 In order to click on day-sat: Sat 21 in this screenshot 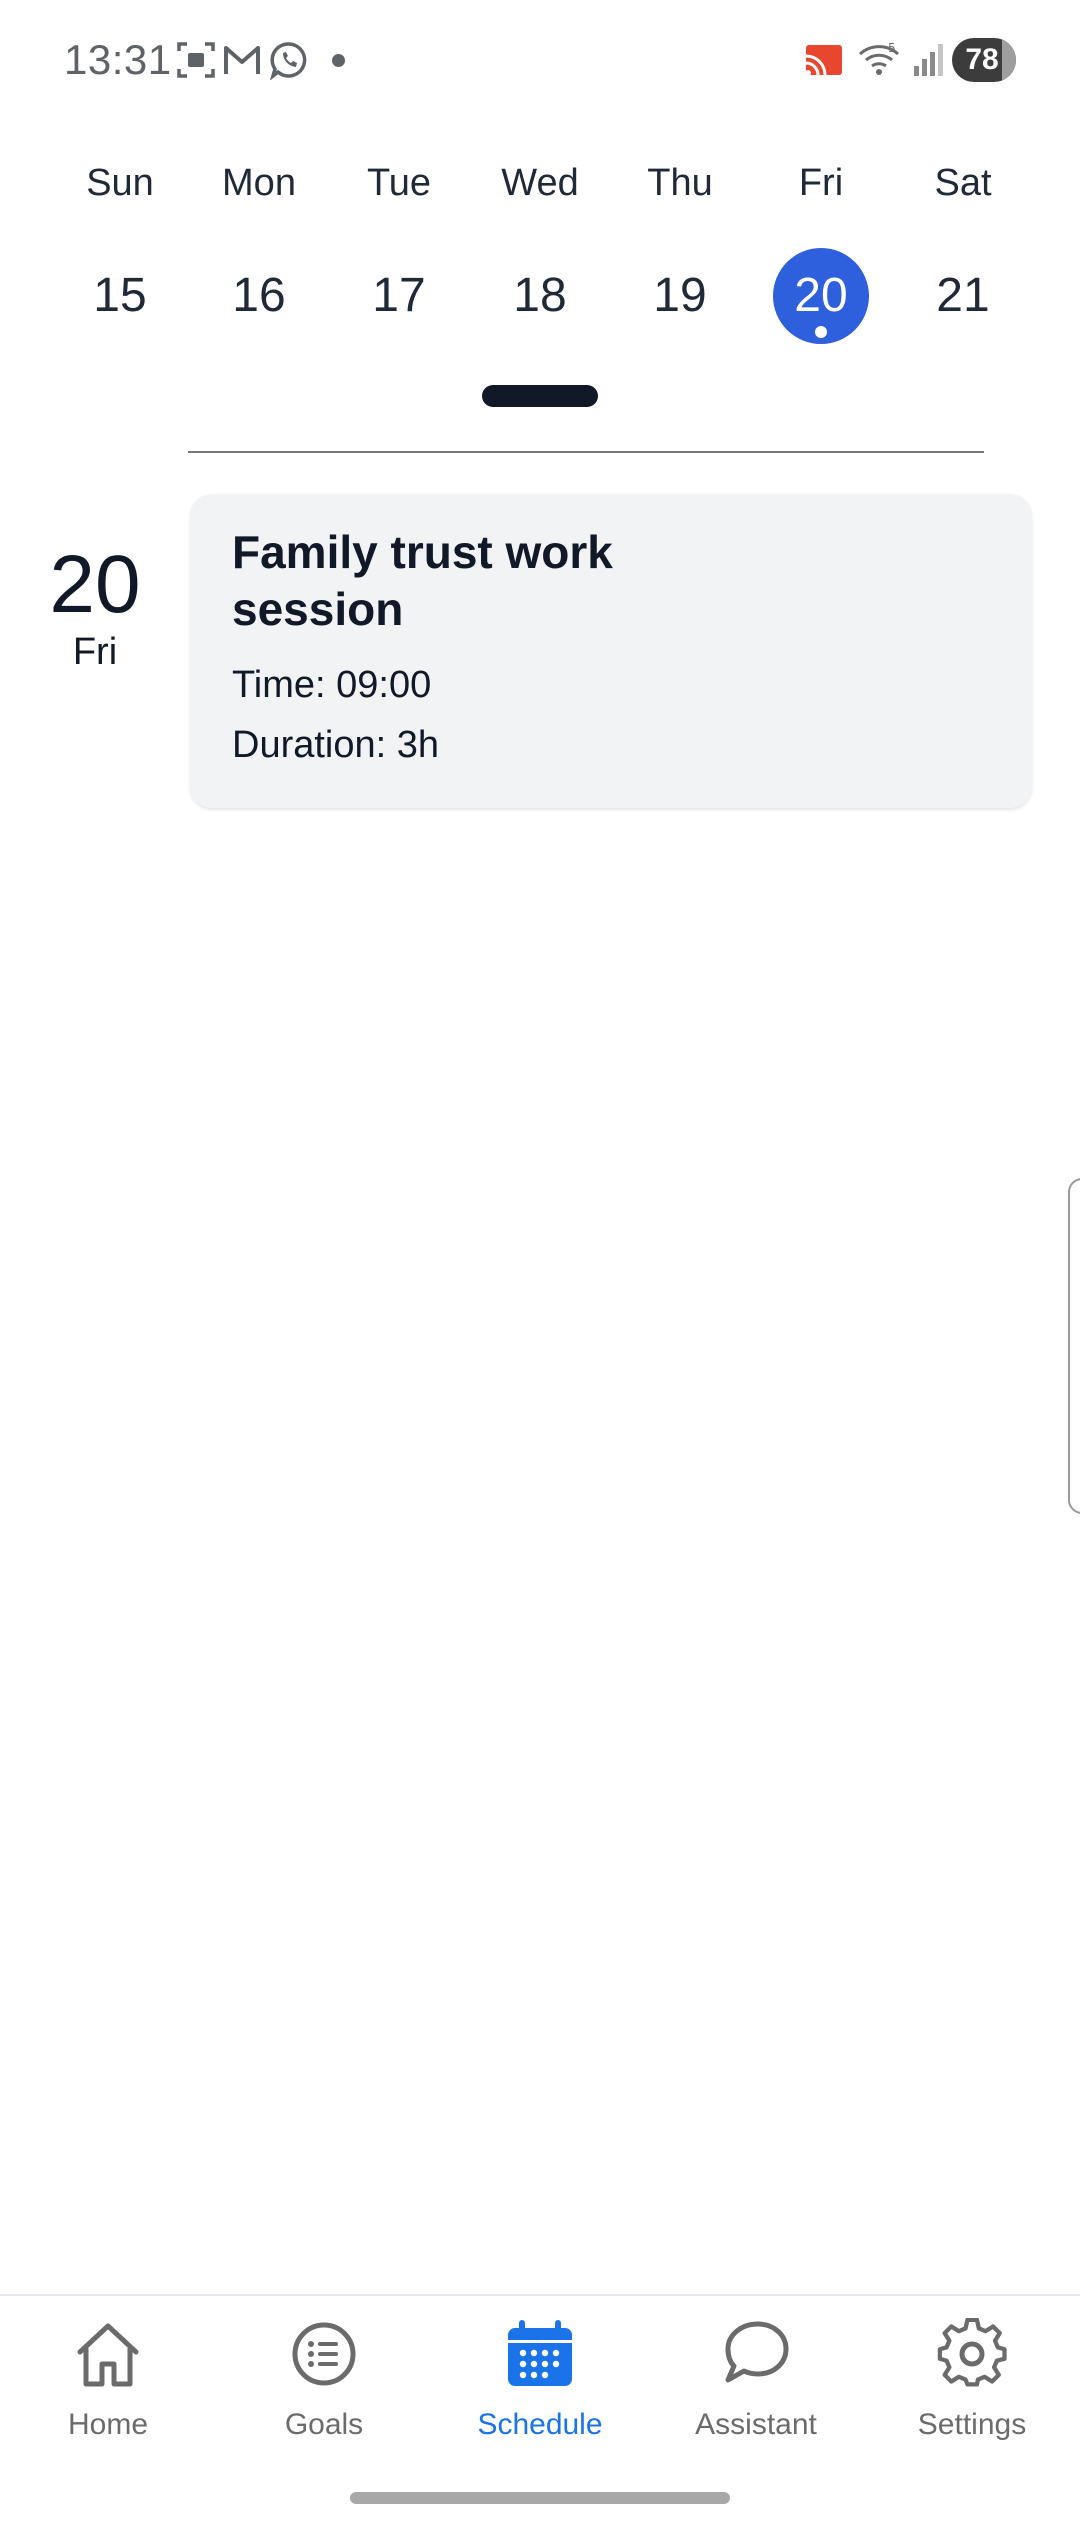, I will do `click(963, 250)`.